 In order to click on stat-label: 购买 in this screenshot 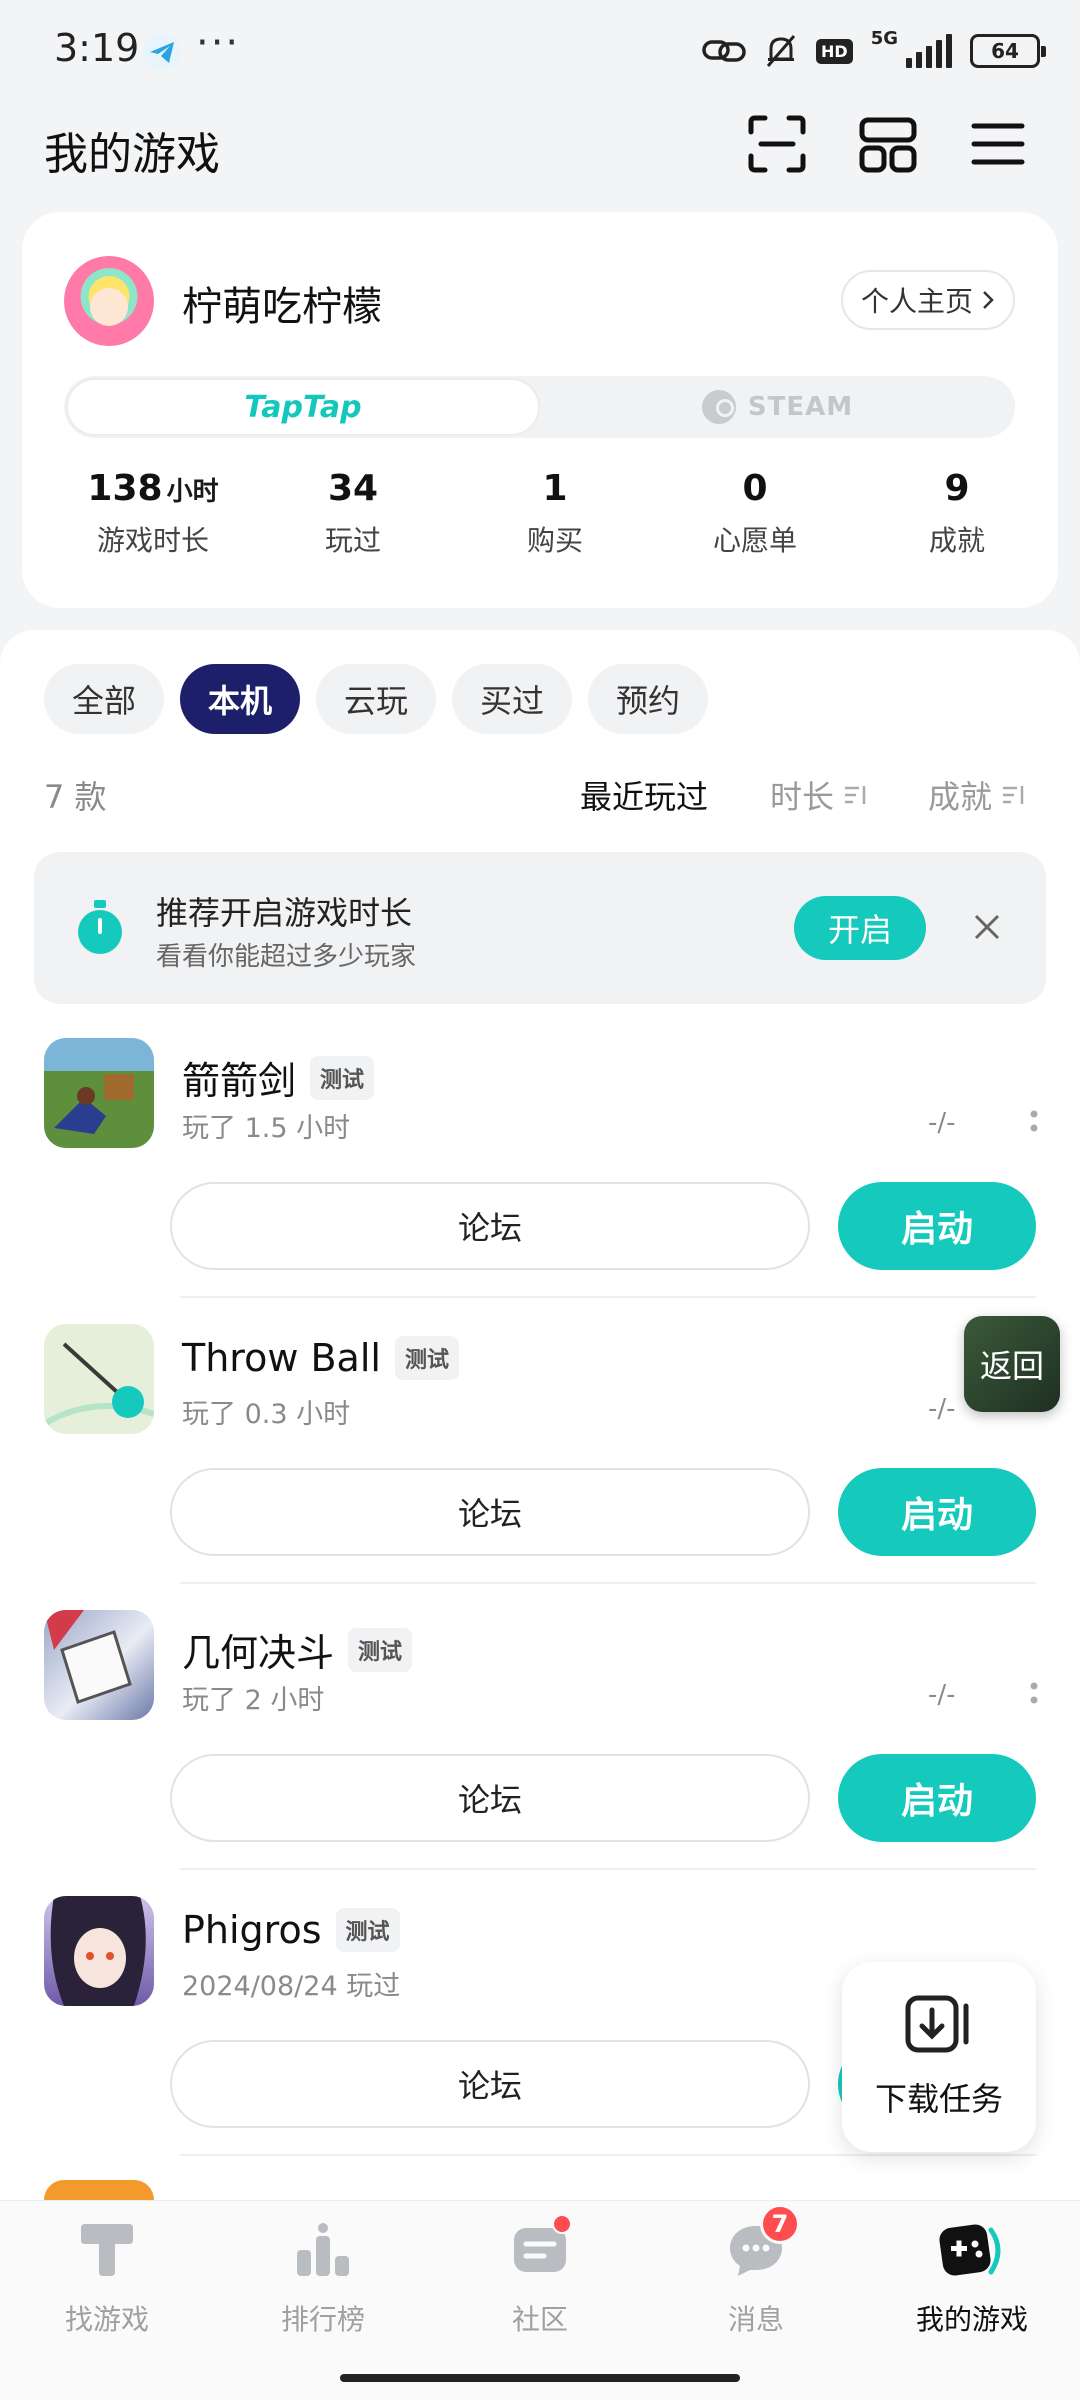, I will do `click(554, 540)`.